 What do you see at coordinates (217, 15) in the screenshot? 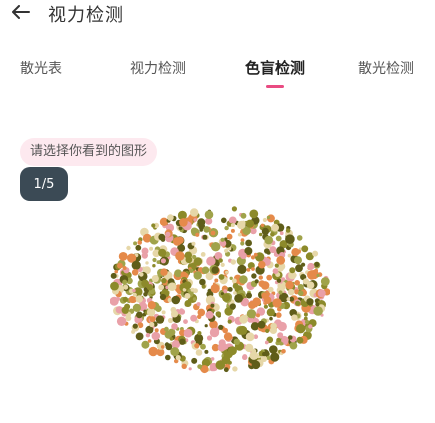
I see `app-header: 视力检测` at bounding box center [217, 15].